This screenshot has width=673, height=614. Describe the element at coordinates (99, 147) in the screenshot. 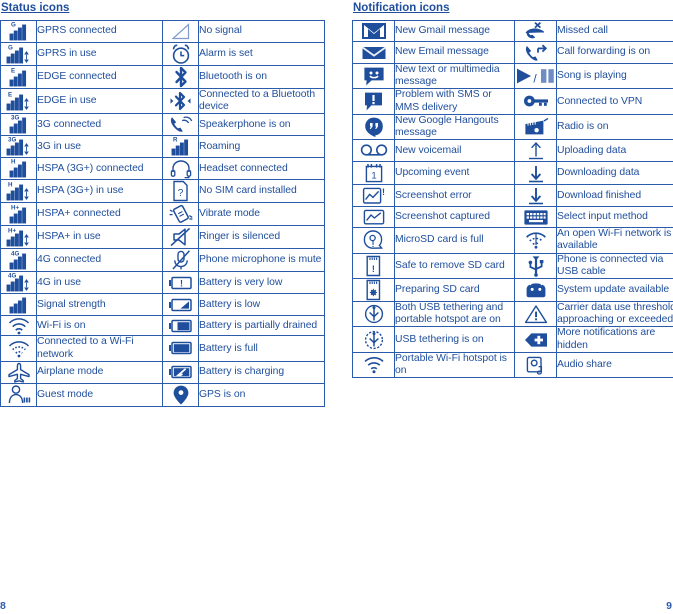

I see `icon-label-cell: 3G in use` at that location.